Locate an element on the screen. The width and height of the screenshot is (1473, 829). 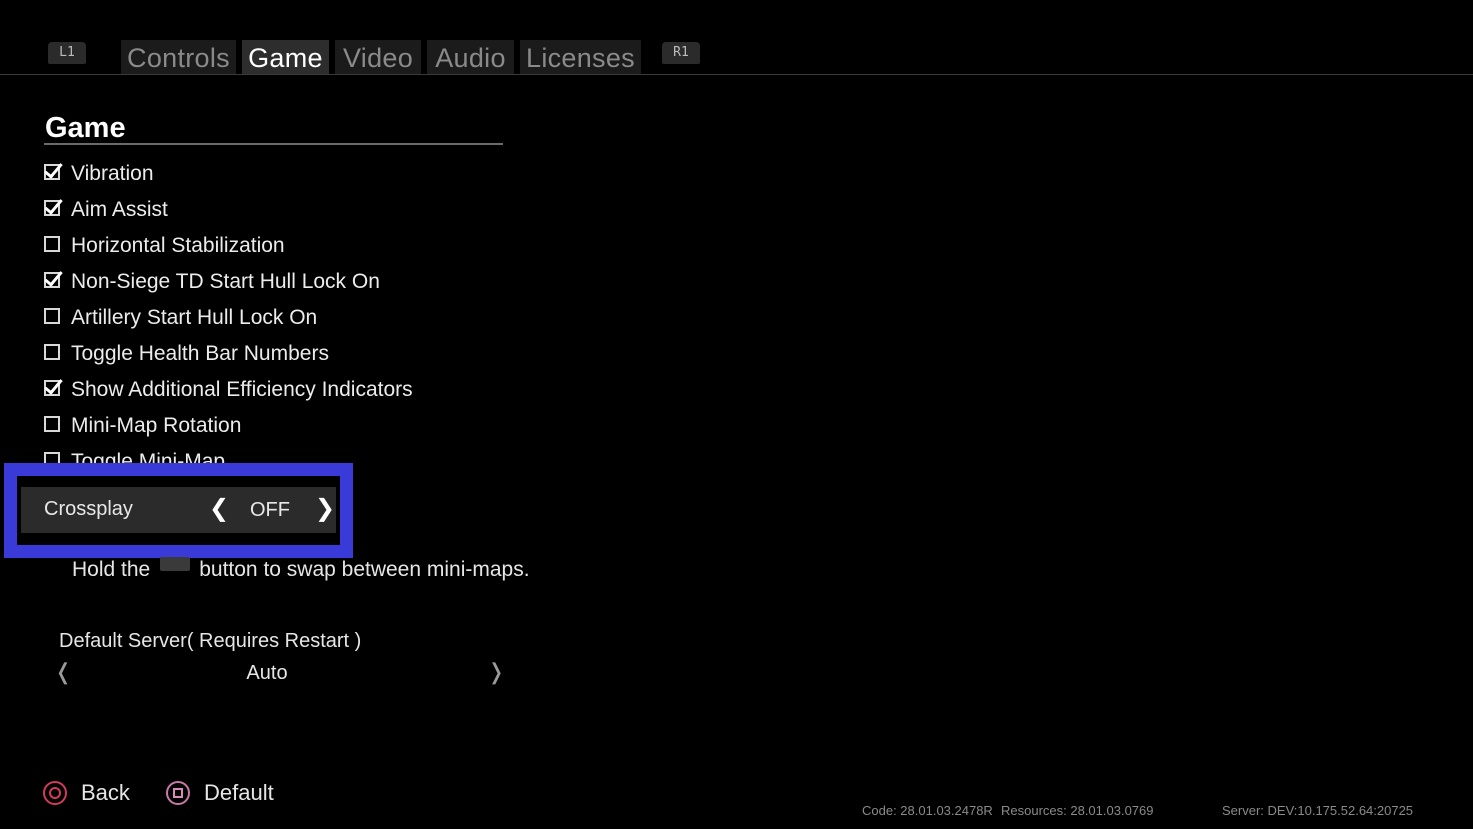
default-server-value: Auto is located at coordinates (267, 673).